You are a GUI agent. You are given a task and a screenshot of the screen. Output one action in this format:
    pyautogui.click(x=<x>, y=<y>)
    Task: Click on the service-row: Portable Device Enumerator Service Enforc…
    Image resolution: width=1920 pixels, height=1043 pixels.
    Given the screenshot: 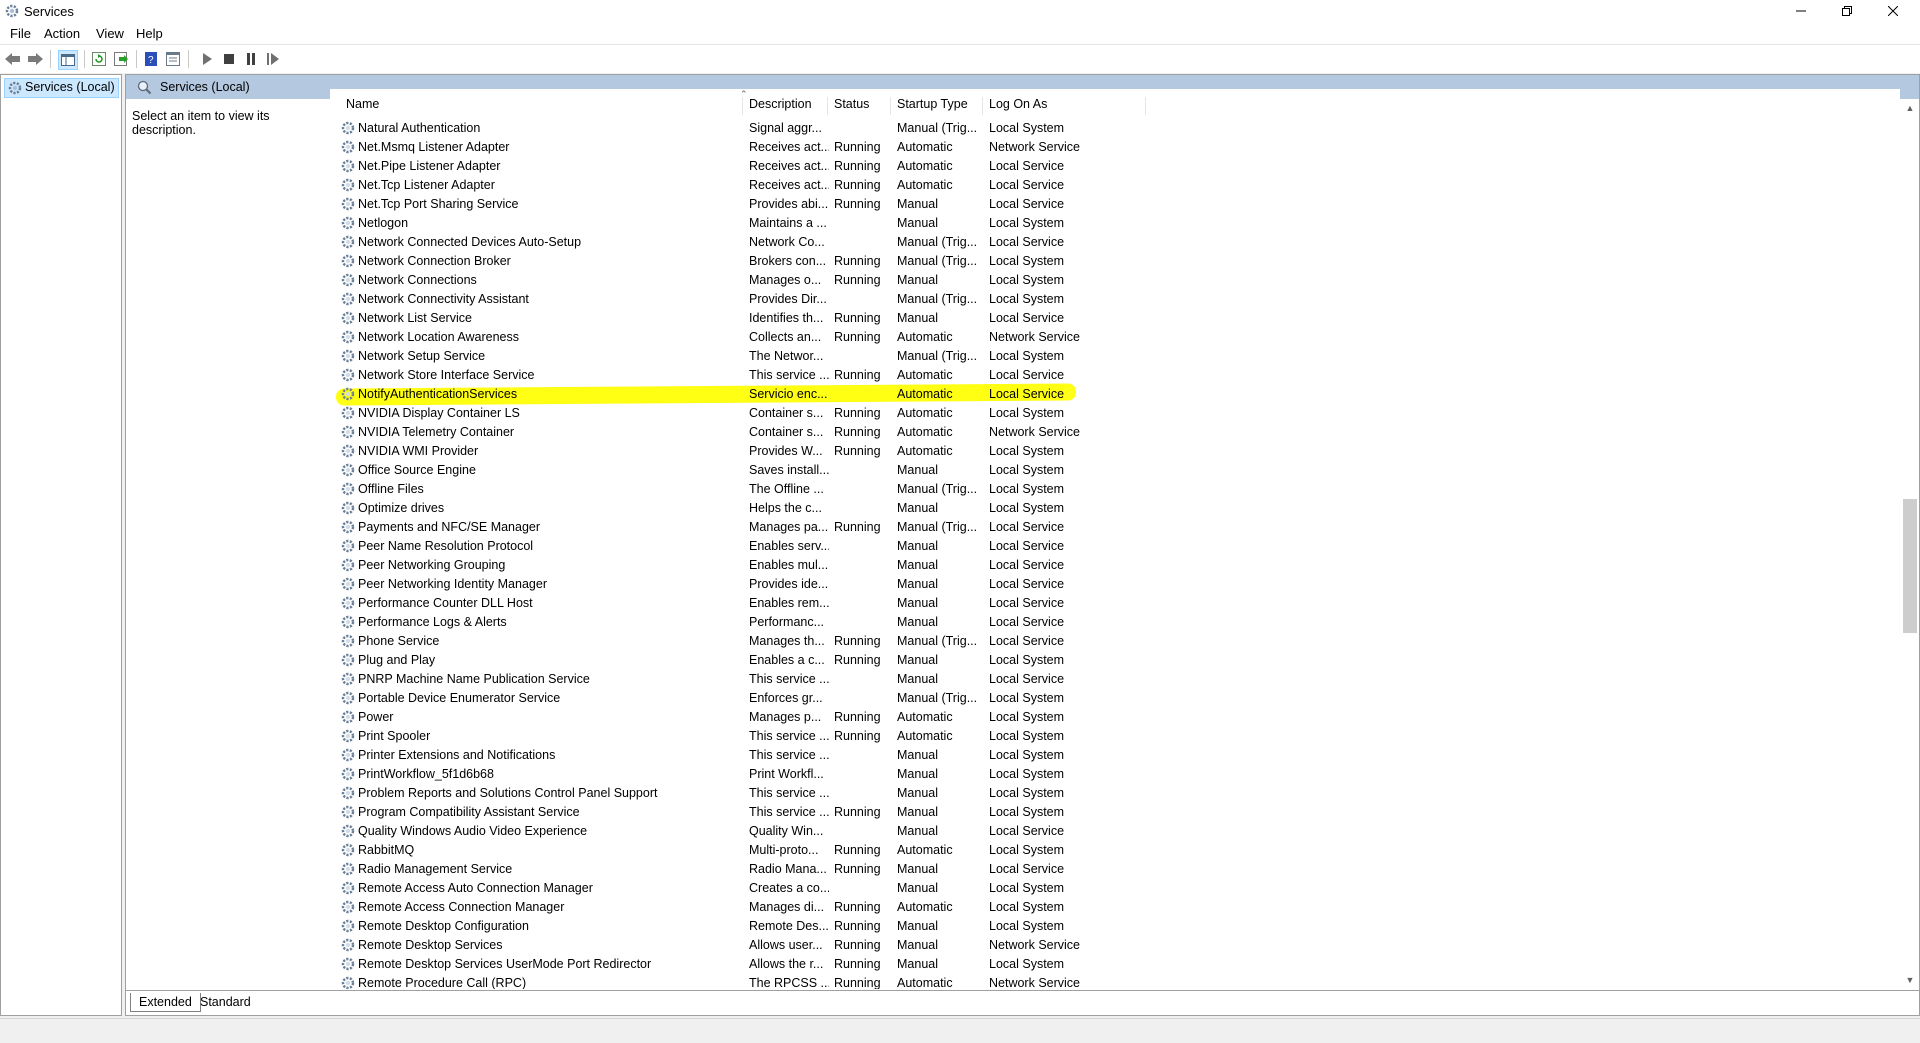 What is the action you would take?
    pyautogui.click(x=1115, y=698)
    